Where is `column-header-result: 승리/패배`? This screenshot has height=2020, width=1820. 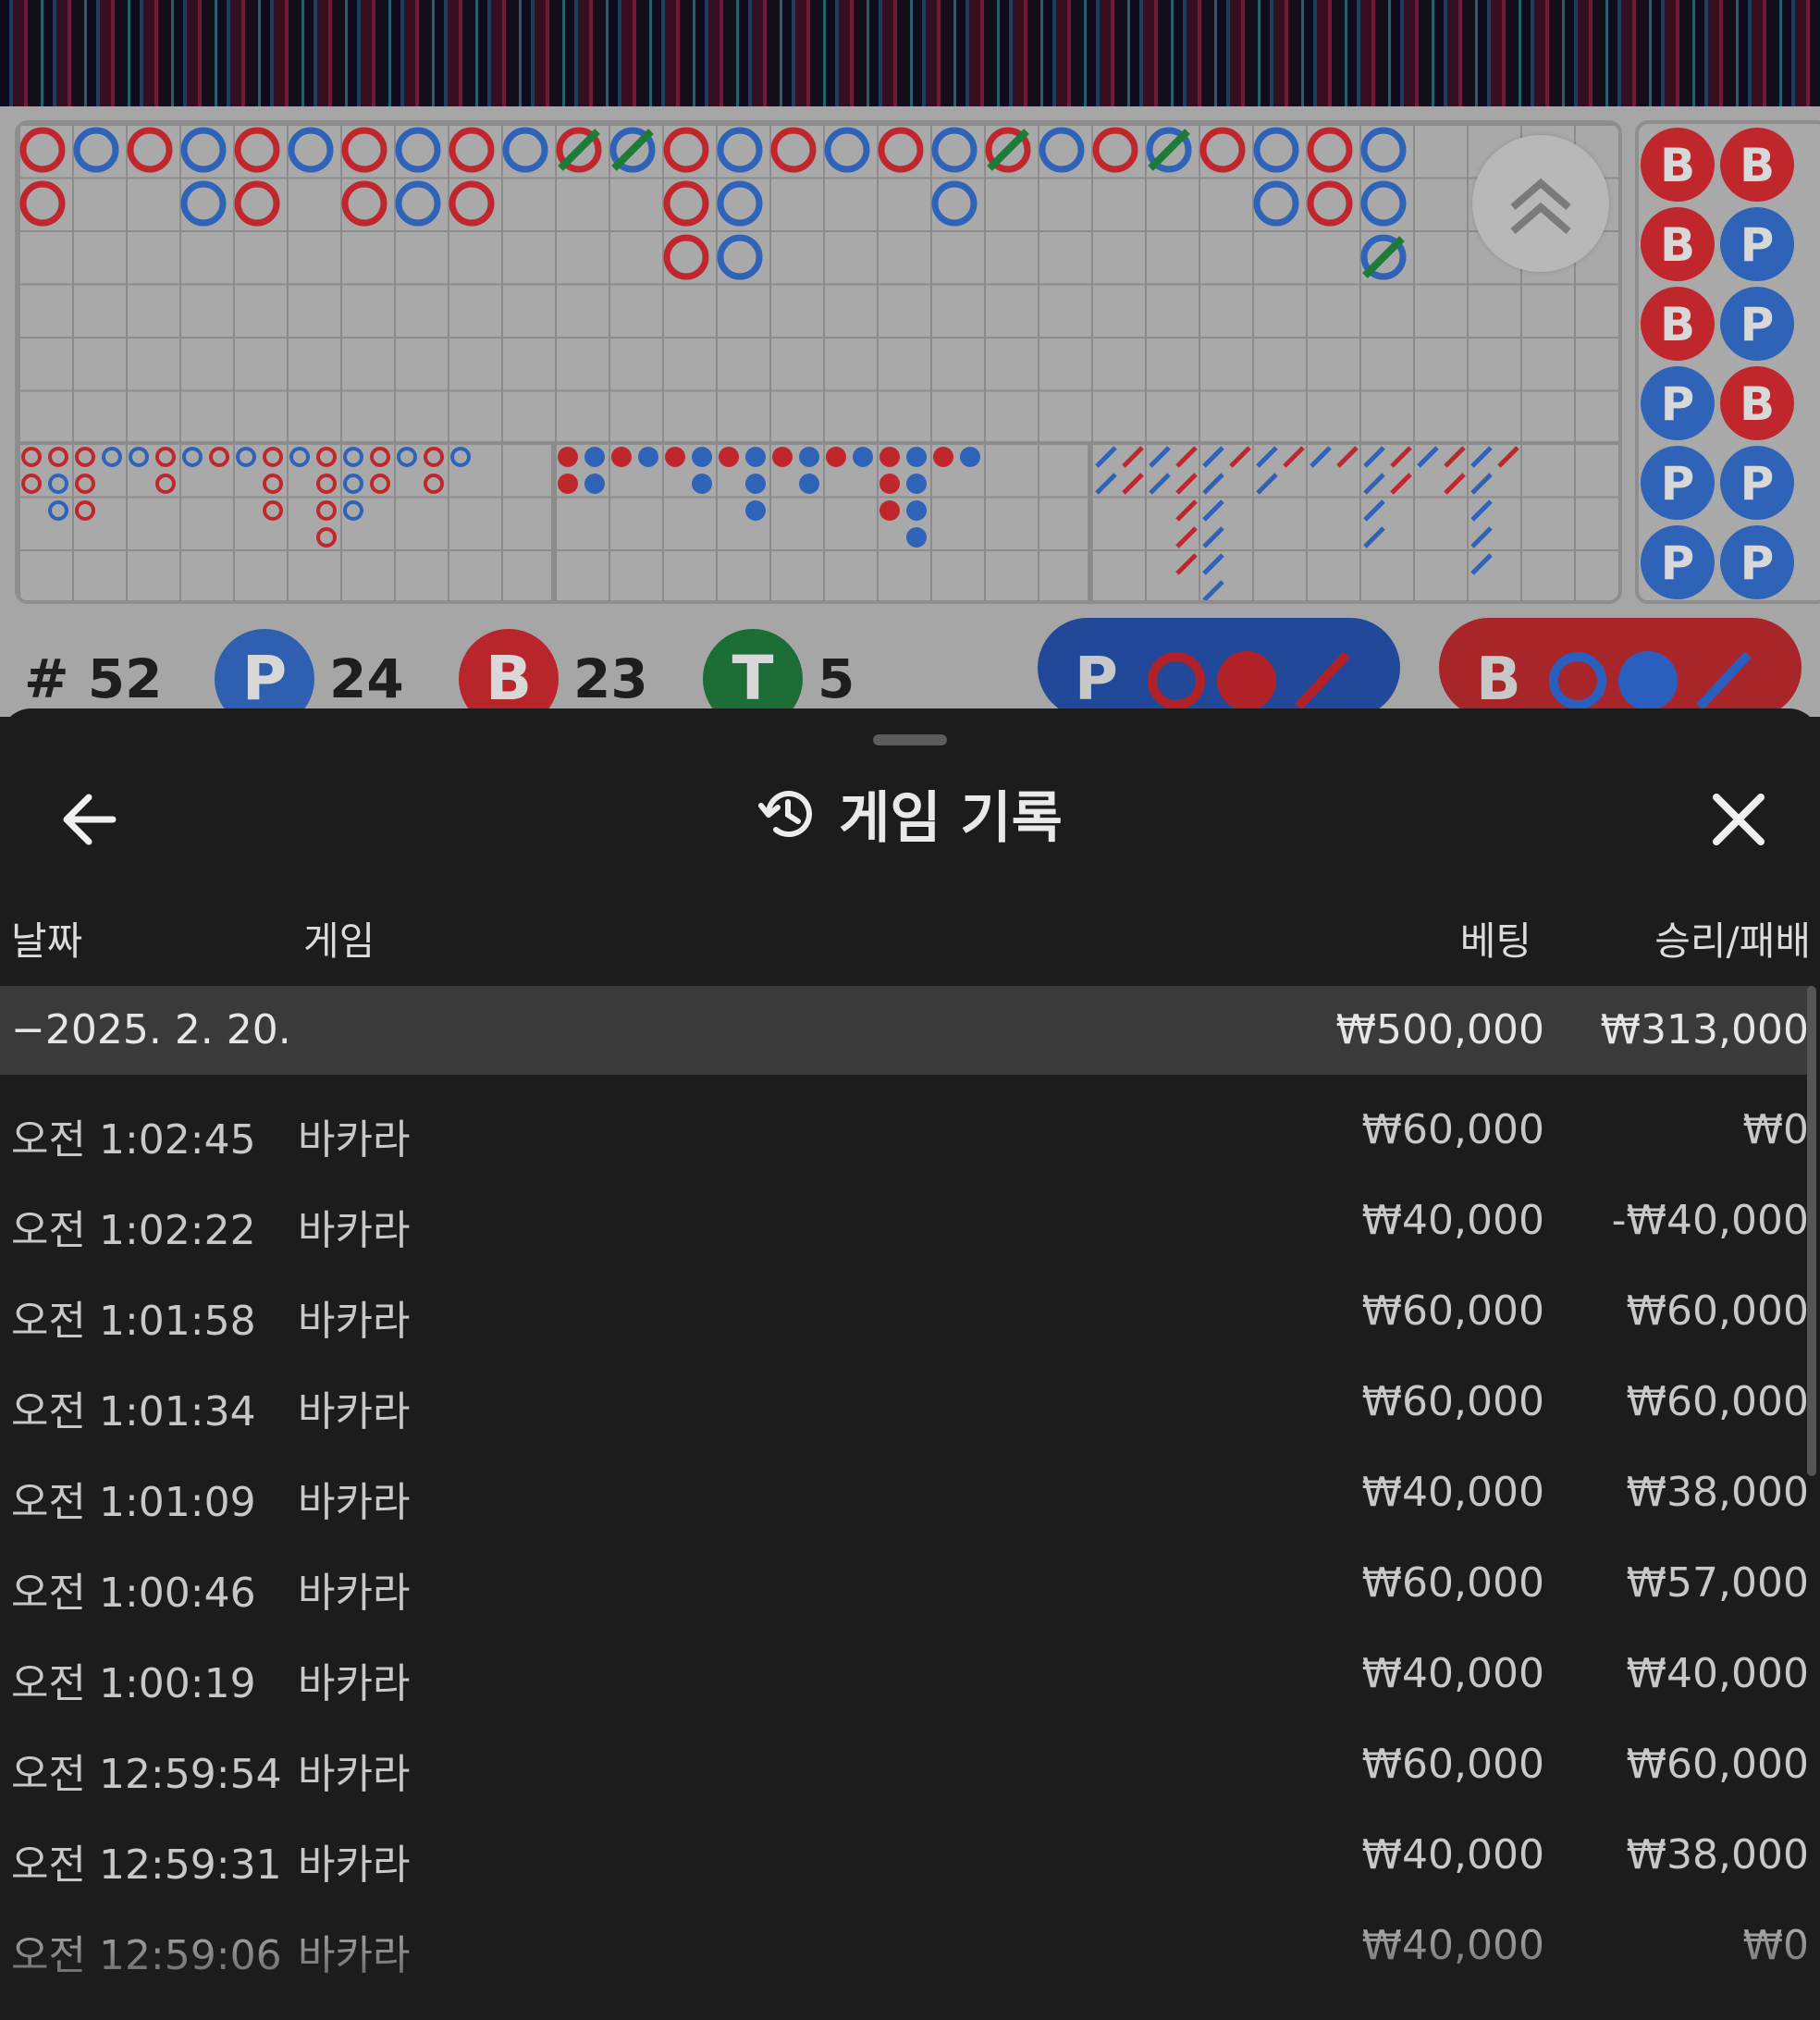
column-header-result: 승리/패배 is located at coordinates (1732, 939).